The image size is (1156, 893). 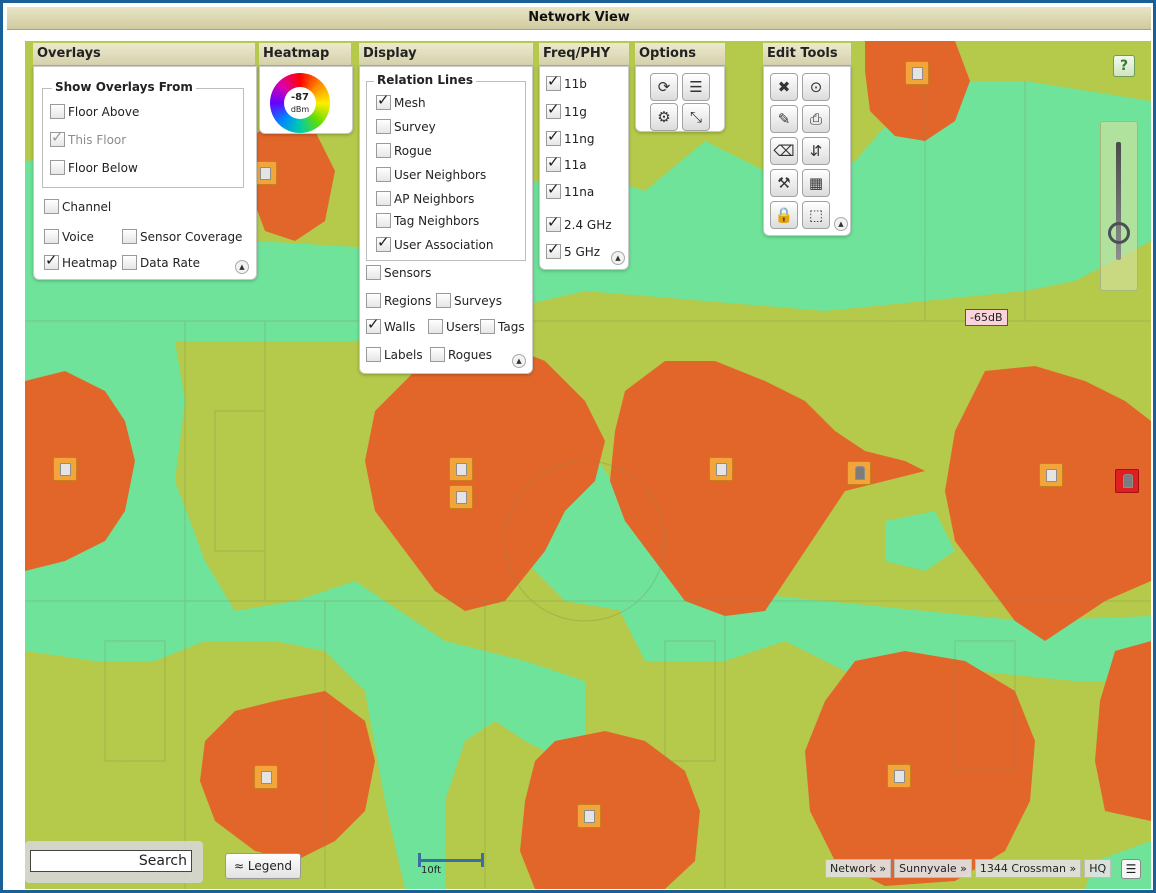 What do you see at coordinates (394, 354) in the screenshot?
I see `labels-checkbox: Labels` at bounding box center [394, 354].